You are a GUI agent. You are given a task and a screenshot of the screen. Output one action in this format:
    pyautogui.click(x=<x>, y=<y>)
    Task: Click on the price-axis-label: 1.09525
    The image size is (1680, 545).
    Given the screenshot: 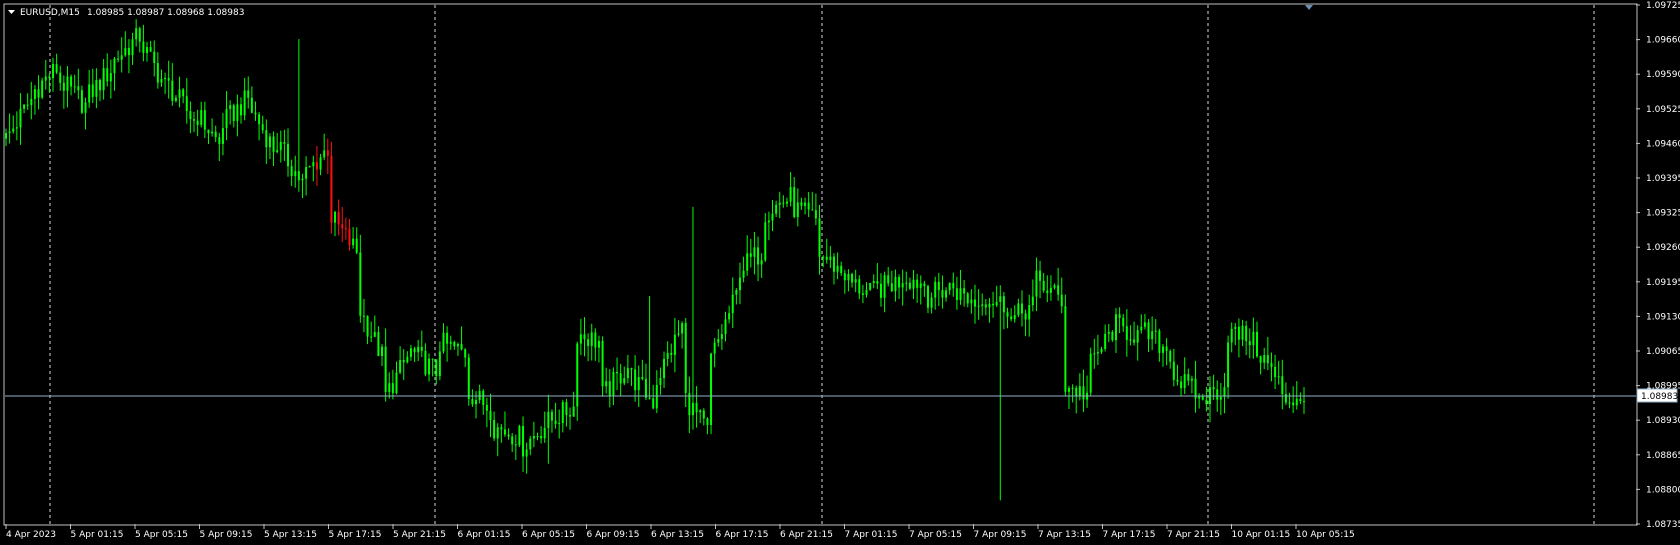 What is the action you would take?
    pyautogui.click(x=1663, y=110)
    